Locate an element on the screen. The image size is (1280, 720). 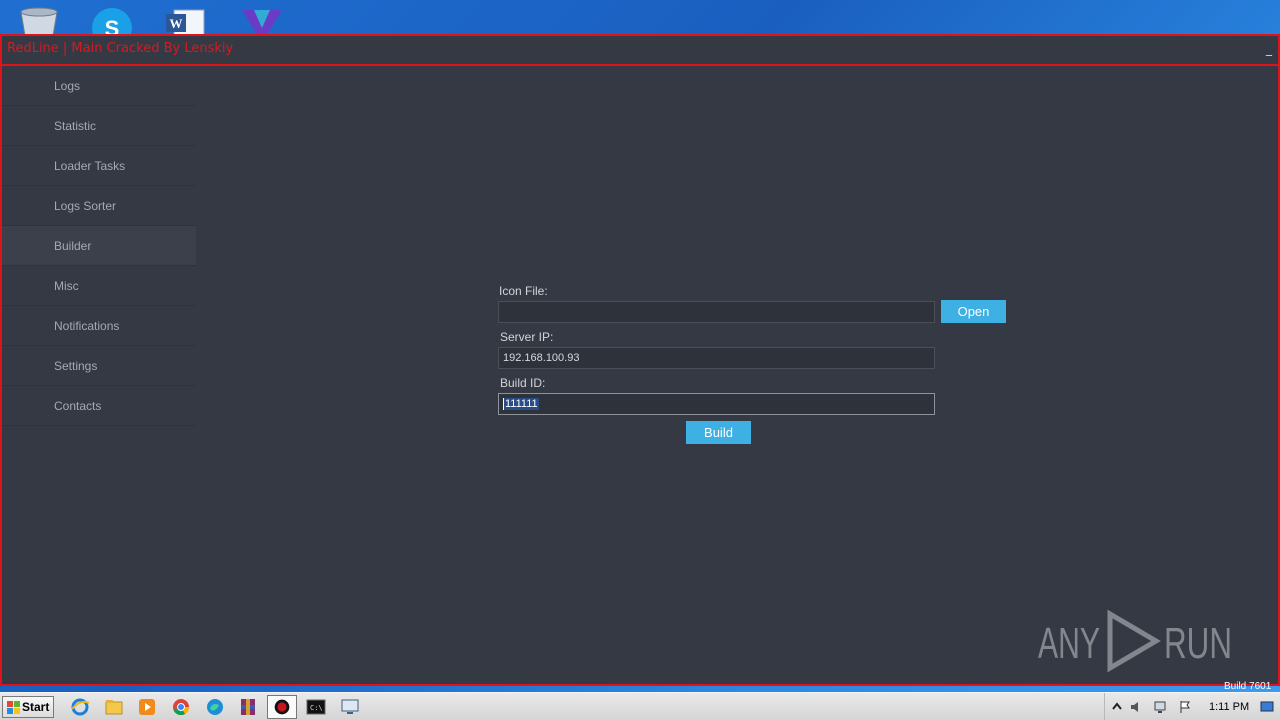
sidebar-item-notifications: Notifications is located at coordinates (99, 326).